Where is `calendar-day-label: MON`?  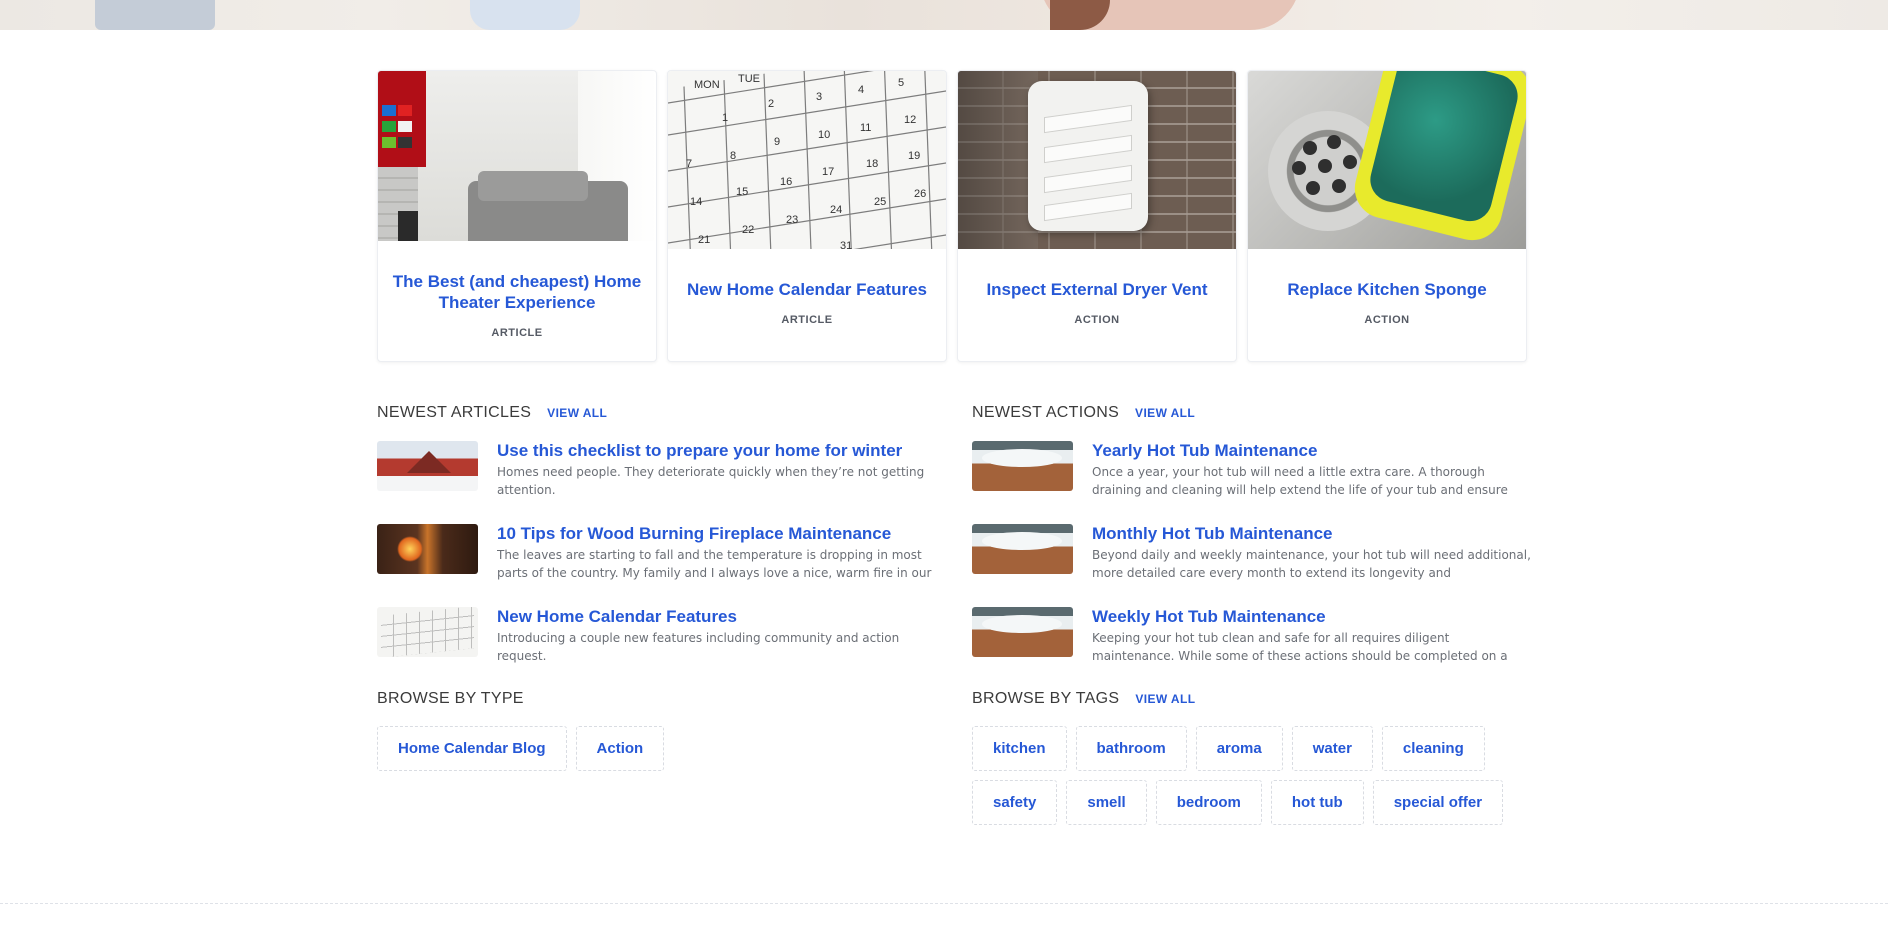 calendar-day-label: MON is located at coordinates (707, 85).